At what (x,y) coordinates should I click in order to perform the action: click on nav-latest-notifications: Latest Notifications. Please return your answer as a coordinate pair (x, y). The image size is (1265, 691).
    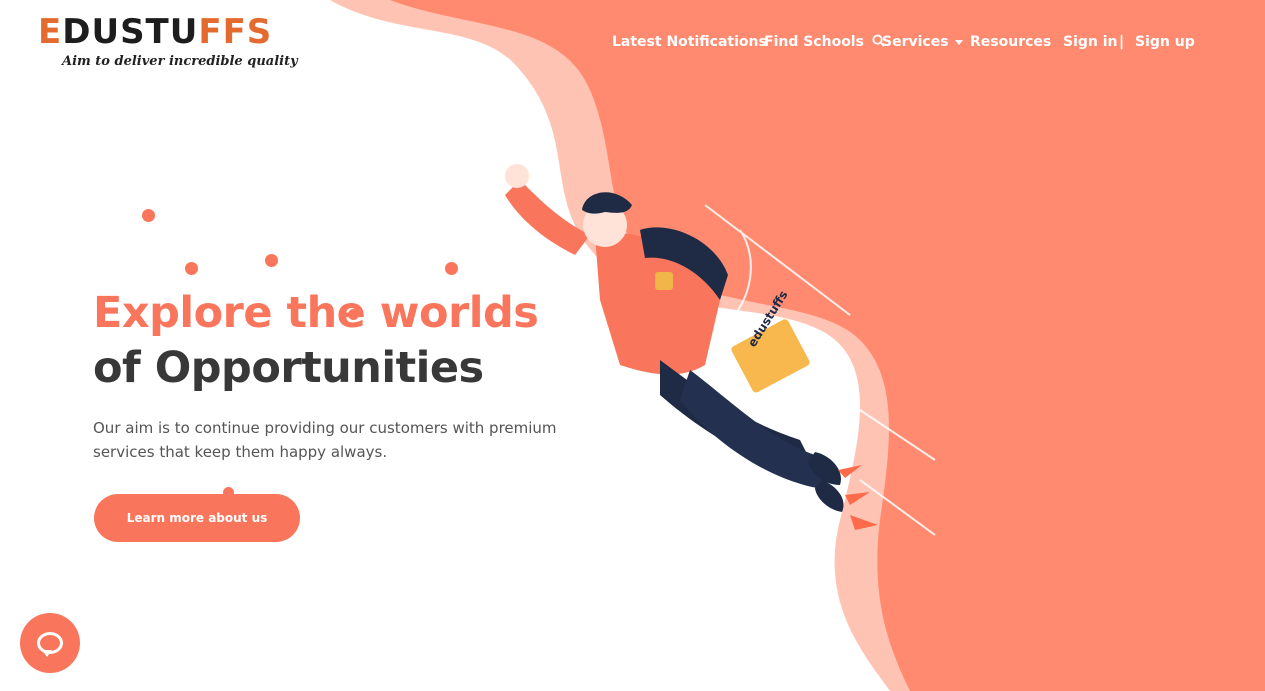
    Looking at the image, I should click on (689, 42).